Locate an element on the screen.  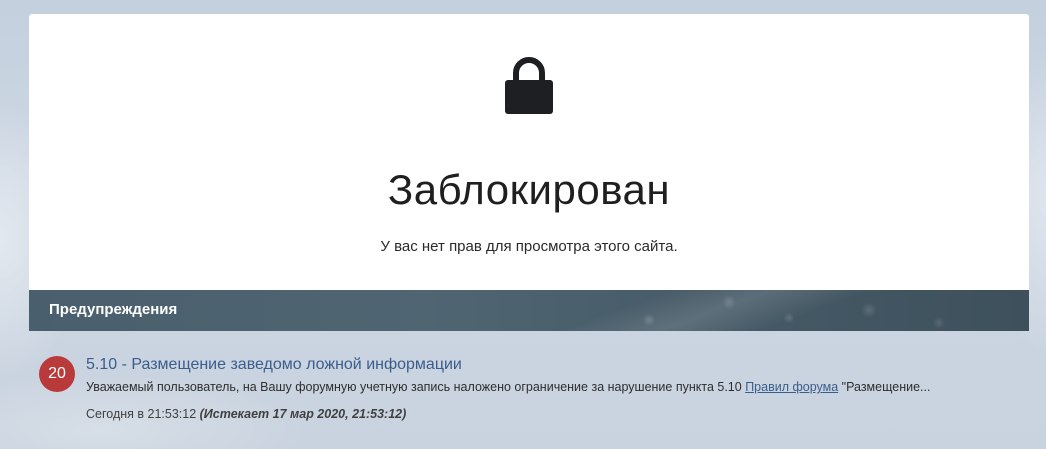
header-texture is located at coordinates (749, 310).